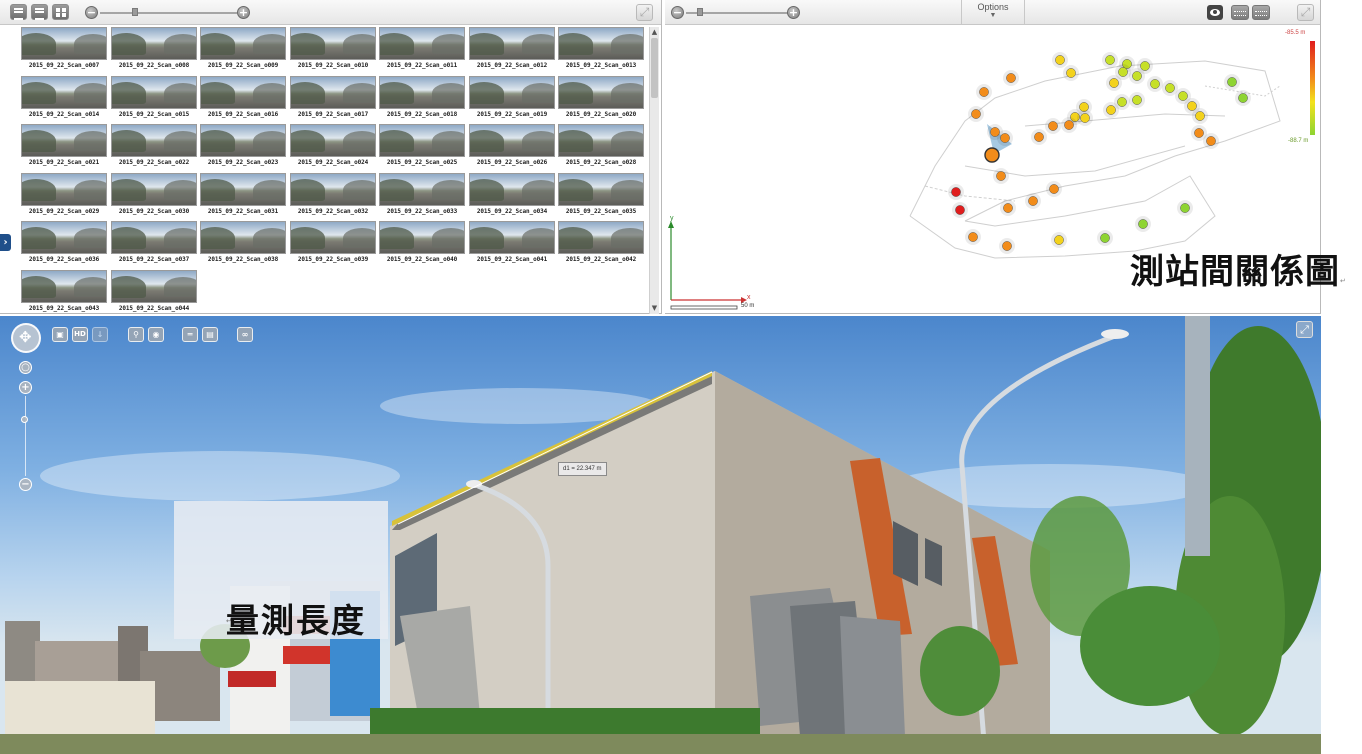  What do you see at coordinates (793, 12) in the screenshot?
I see `map-zoom-in-icon: +` at bounding box center [793, 12].